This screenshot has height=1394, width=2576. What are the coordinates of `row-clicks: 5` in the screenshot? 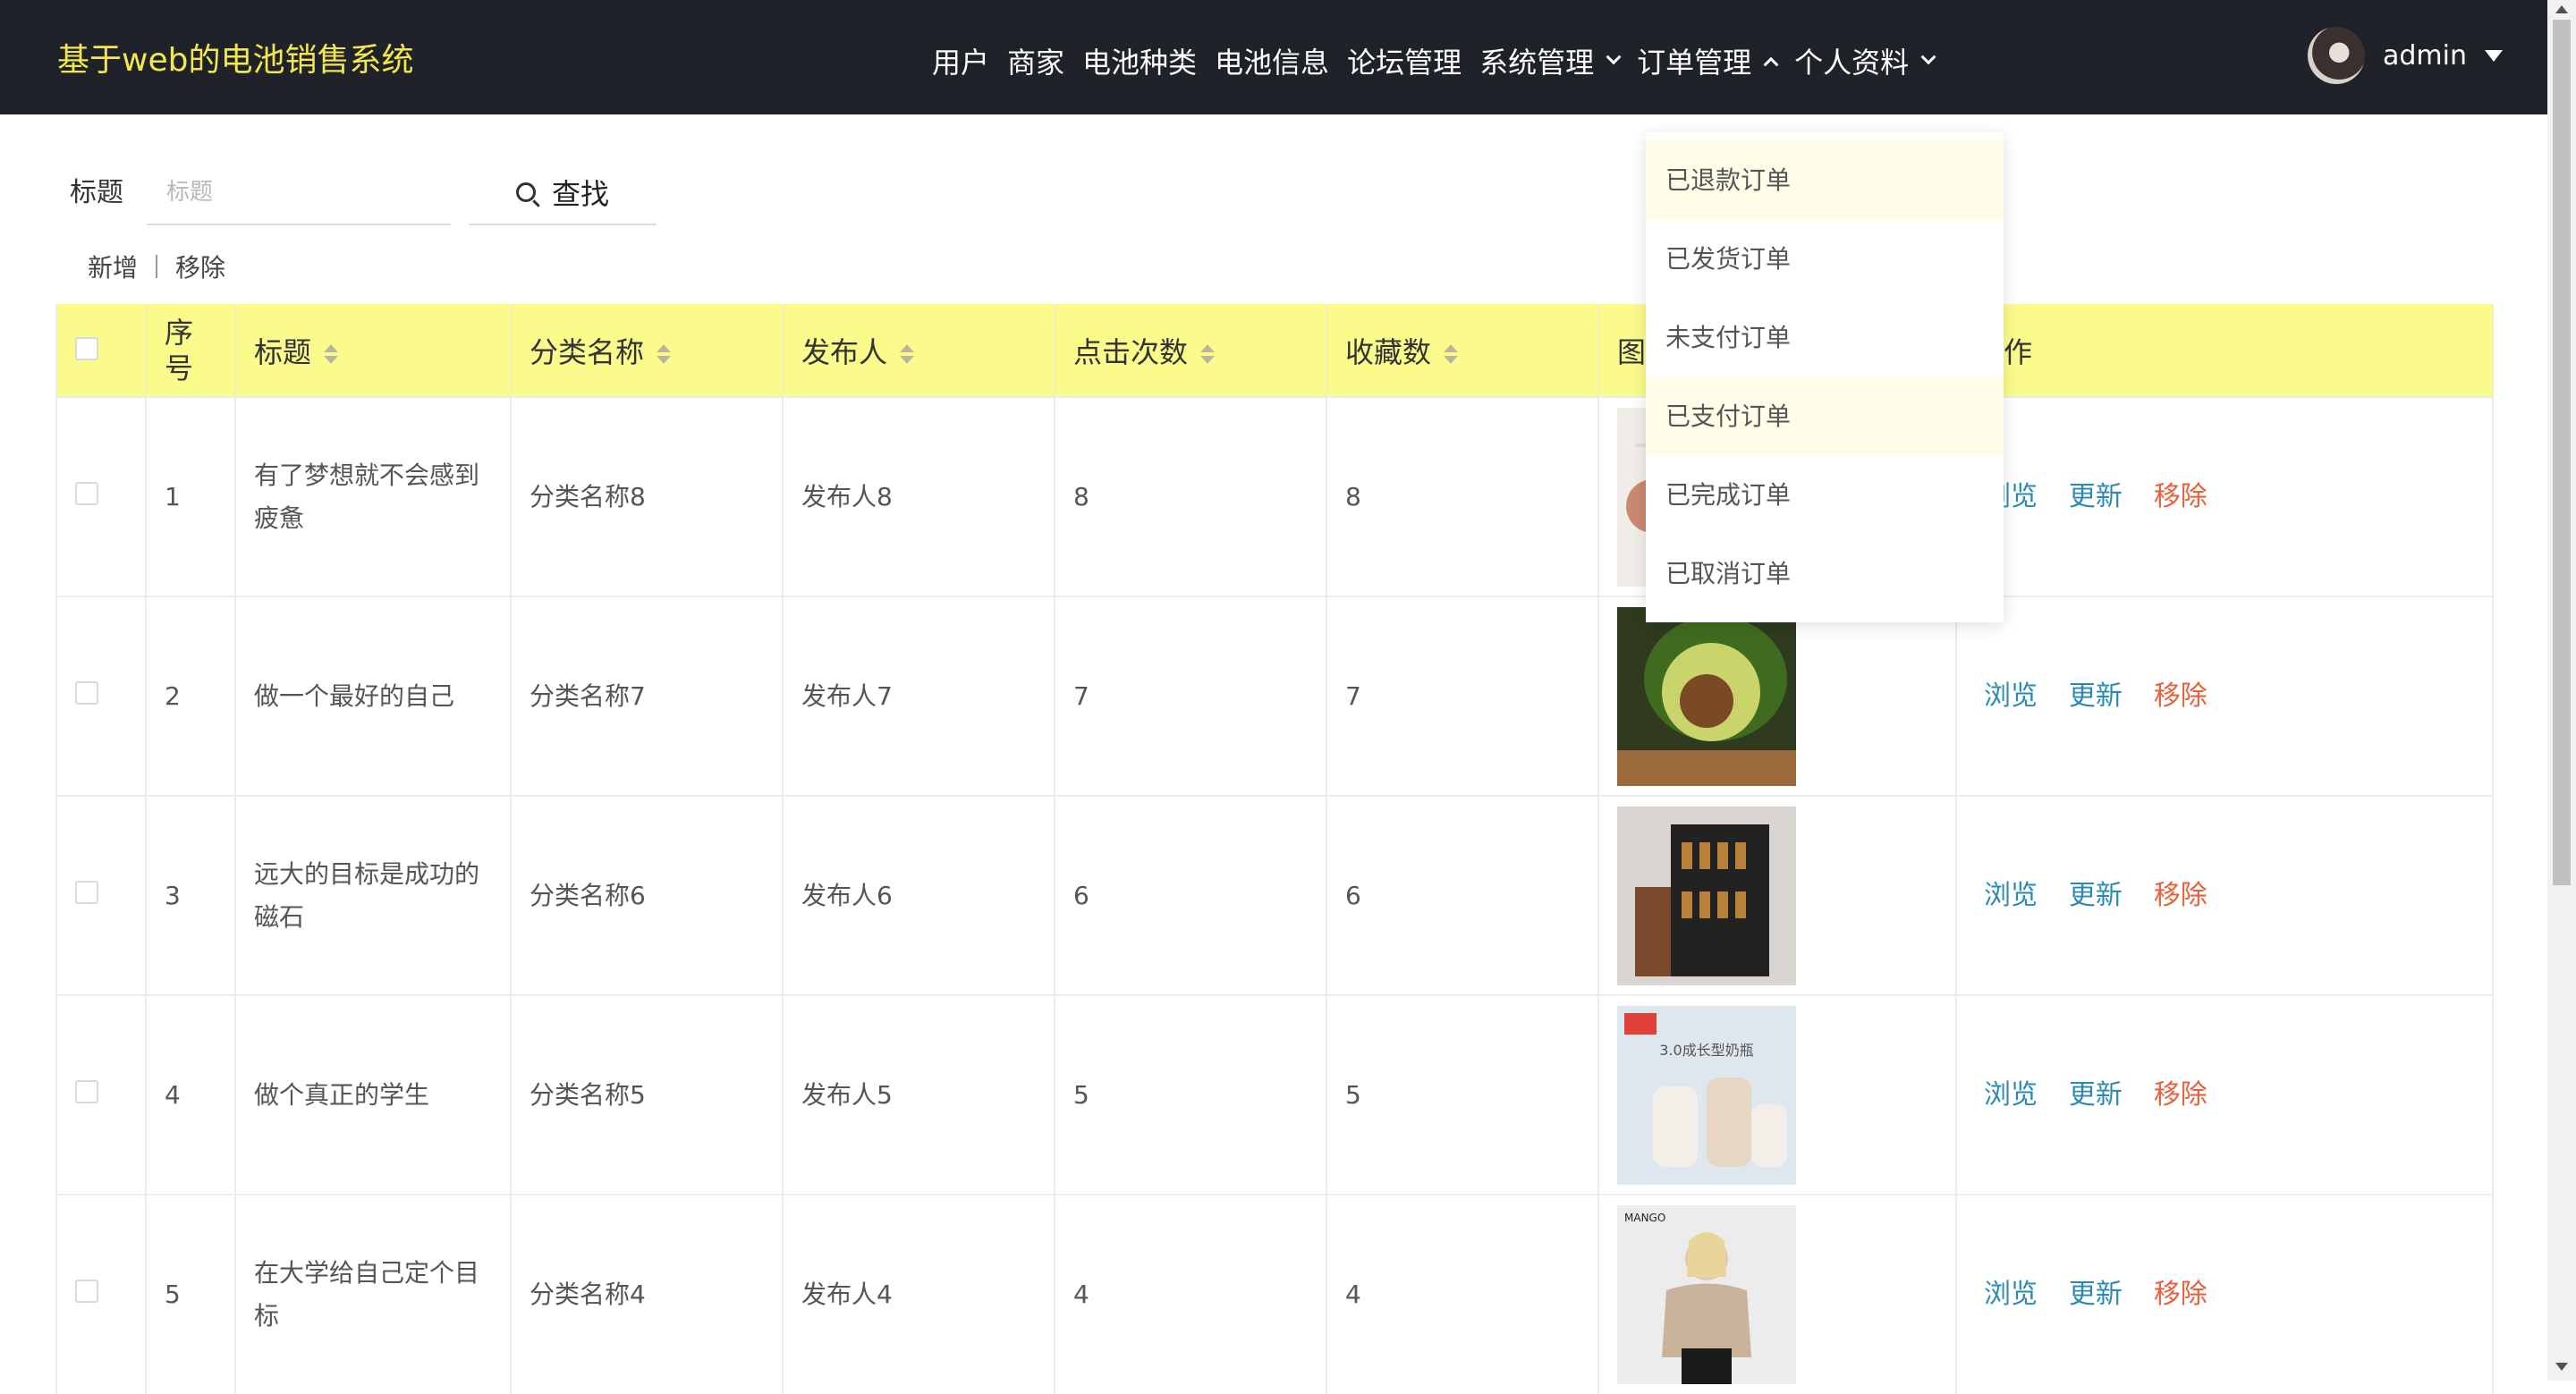 It's located at (1191, 1094).